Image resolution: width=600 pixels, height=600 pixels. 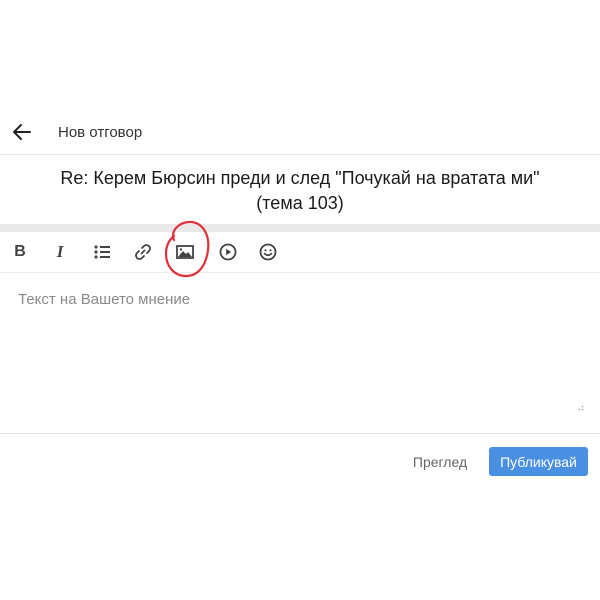 I want to click on italic-button: I, so click(x=60, y=252).